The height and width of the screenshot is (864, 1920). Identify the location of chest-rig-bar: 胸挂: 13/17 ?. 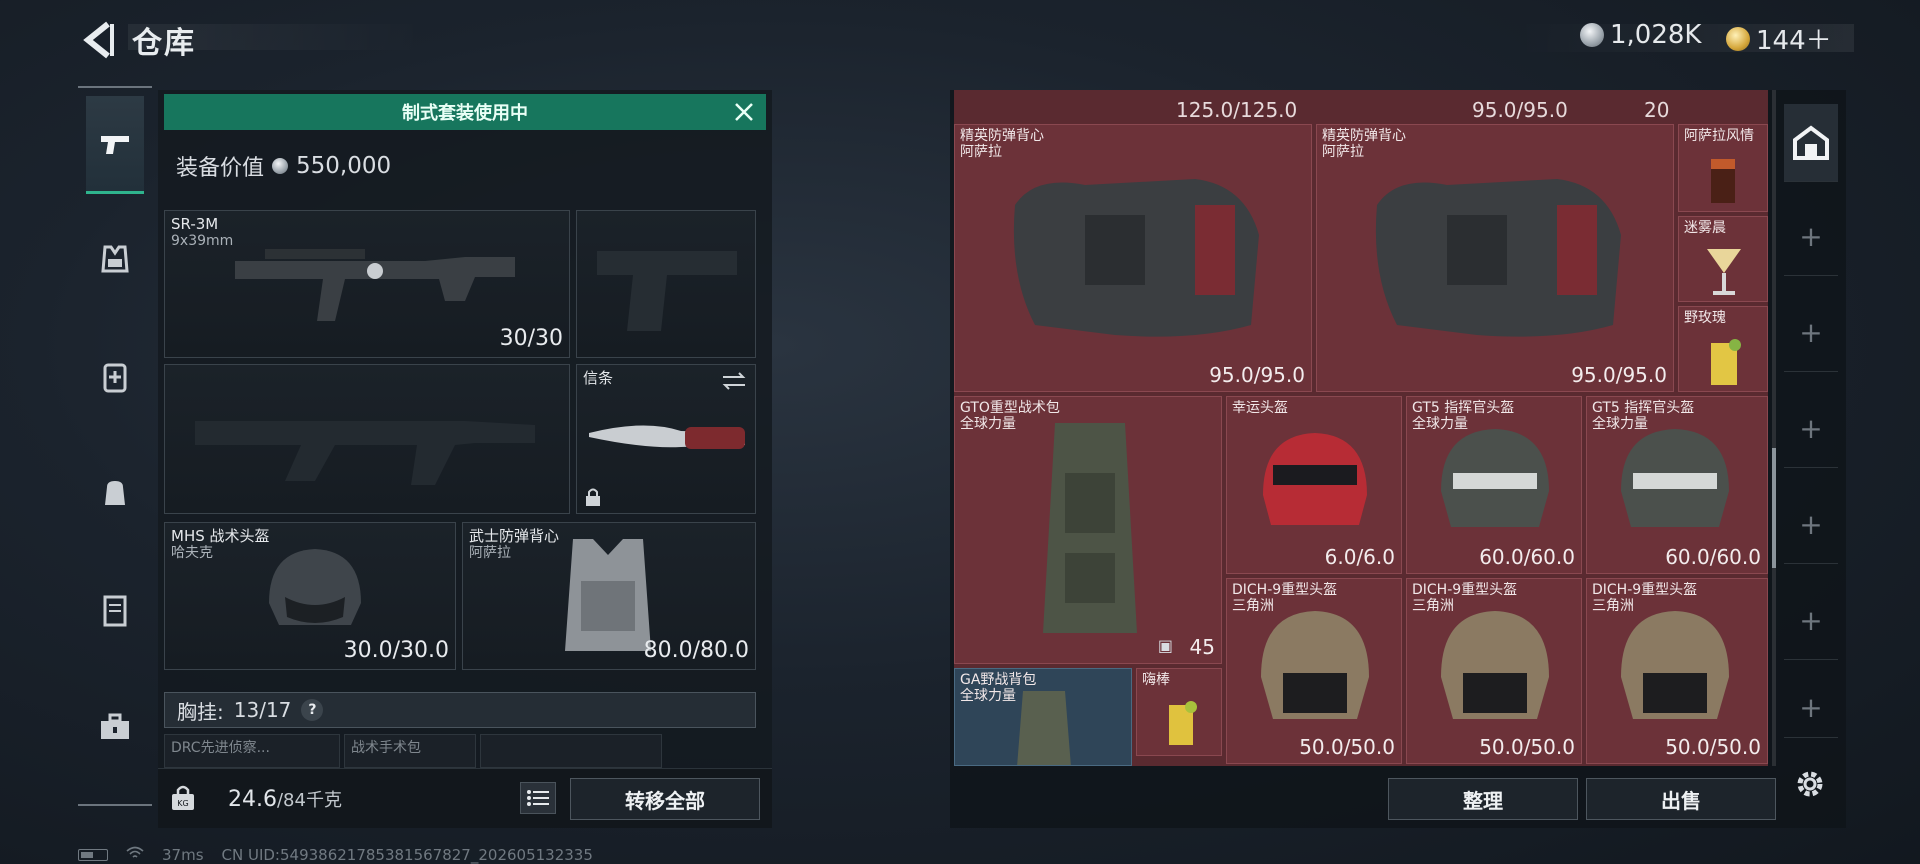
(460, 710).